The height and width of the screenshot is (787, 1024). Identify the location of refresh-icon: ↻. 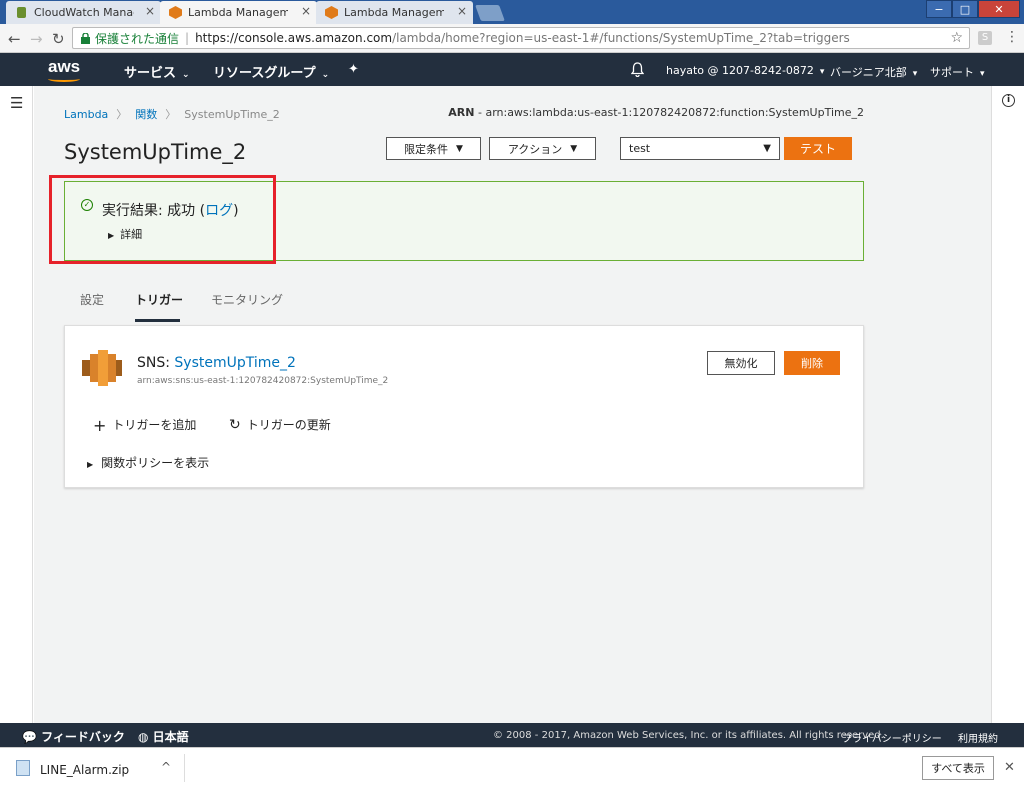
(235, 425).